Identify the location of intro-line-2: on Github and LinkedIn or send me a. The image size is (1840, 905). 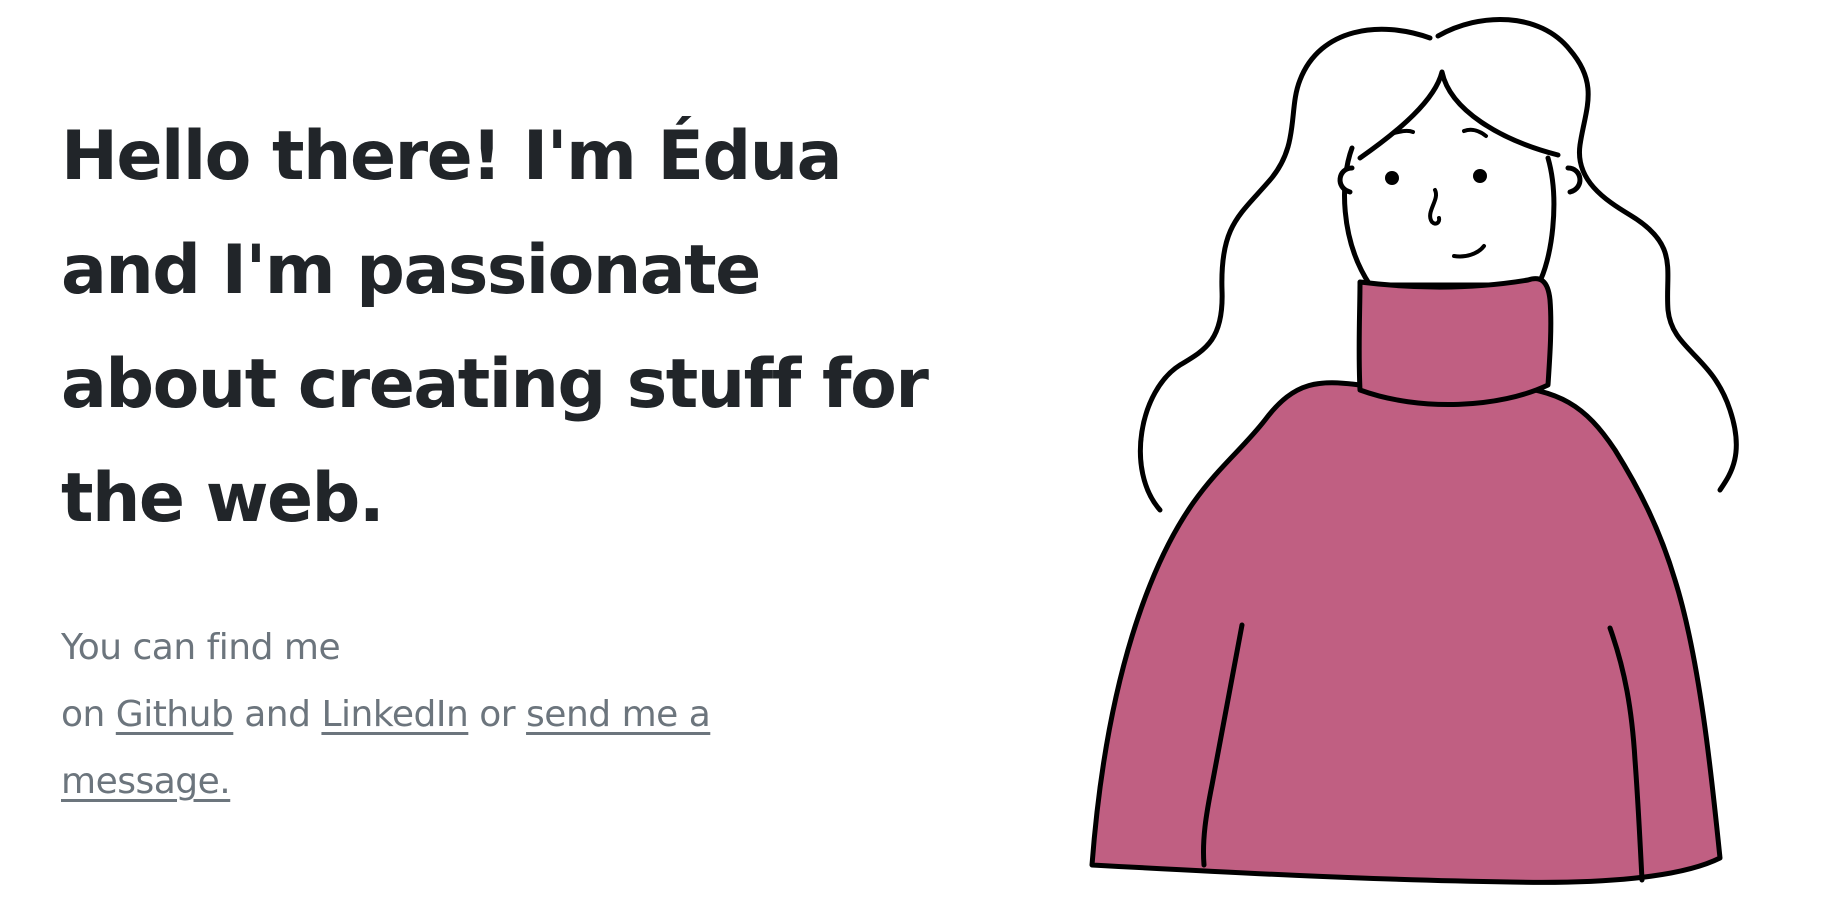
(471, 714).